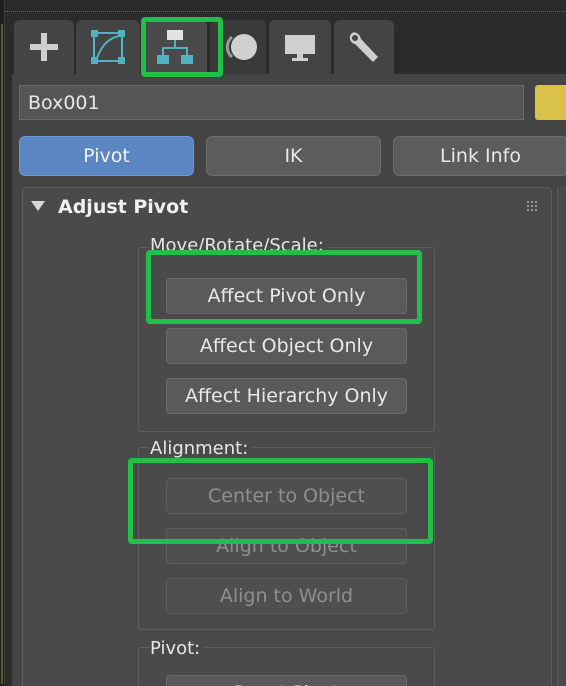 The image size is (566, 686). I want to click on object-color-swatch, so click(550, 102).